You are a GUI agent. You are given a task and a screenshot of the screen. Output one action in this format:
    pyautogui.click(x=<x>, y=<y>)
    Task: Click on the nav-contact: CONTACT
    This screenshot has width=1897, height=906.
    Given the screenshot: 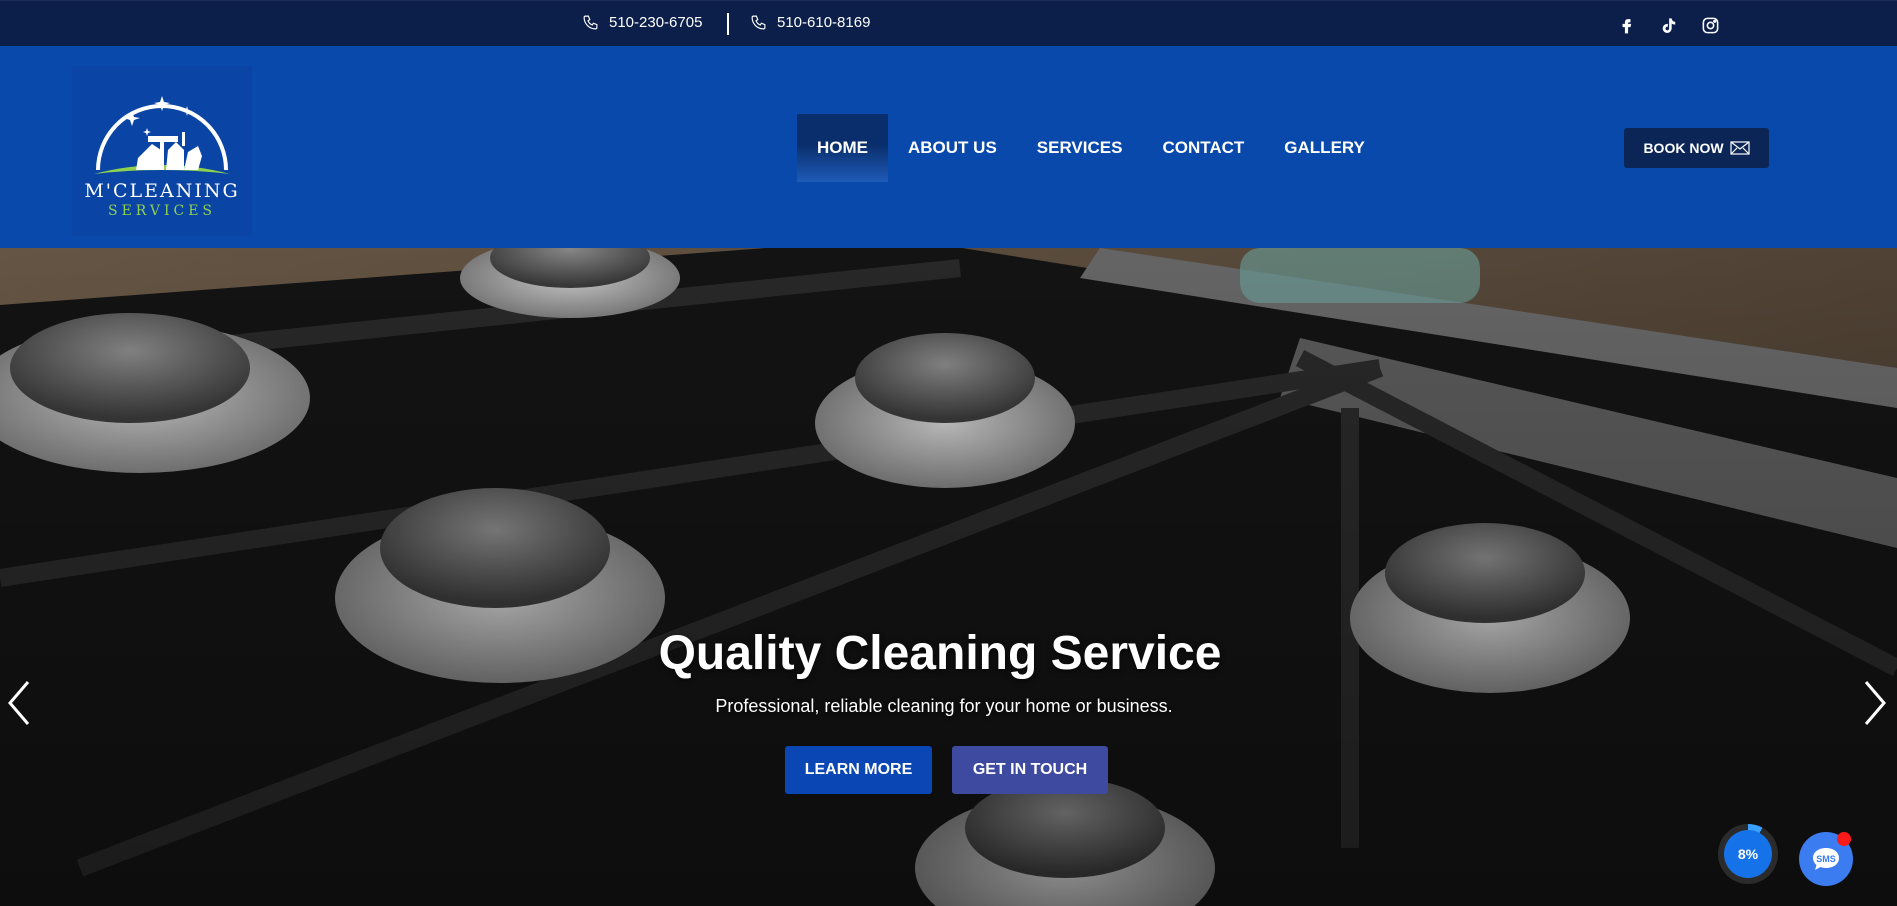 What is the action you would take?
    pyautogui.click(x=1203, y=148)
    